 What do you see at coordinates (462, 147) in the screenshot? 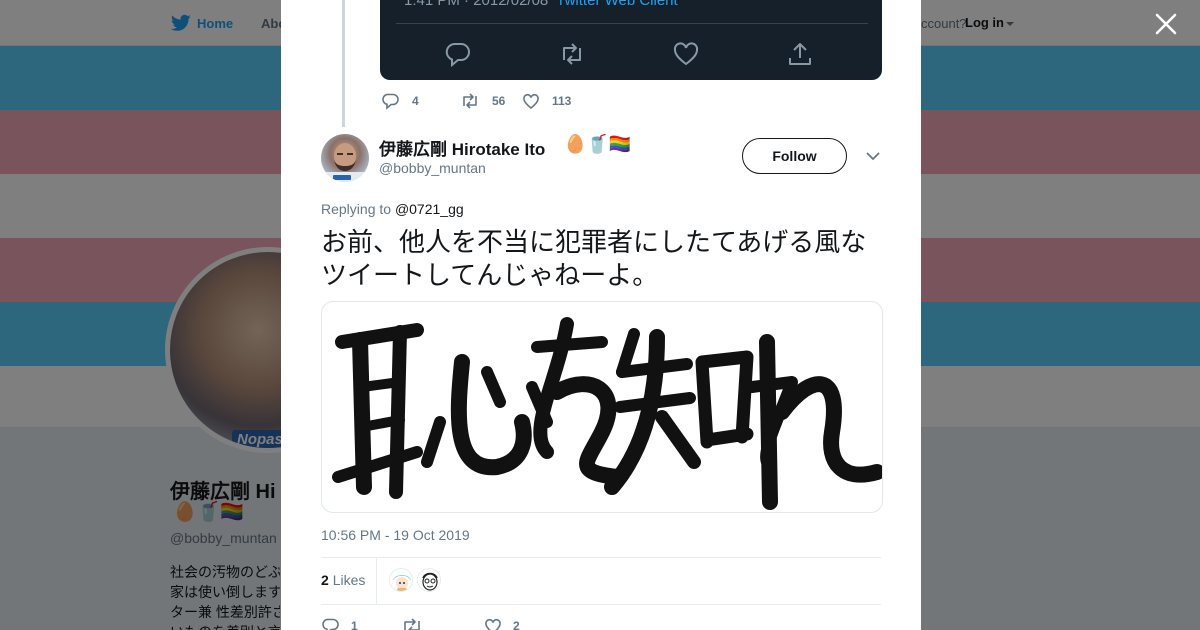
I see `tweet-author-name: 伊藤広剛 Hirotake Ito` at bounding box center [462, 147].